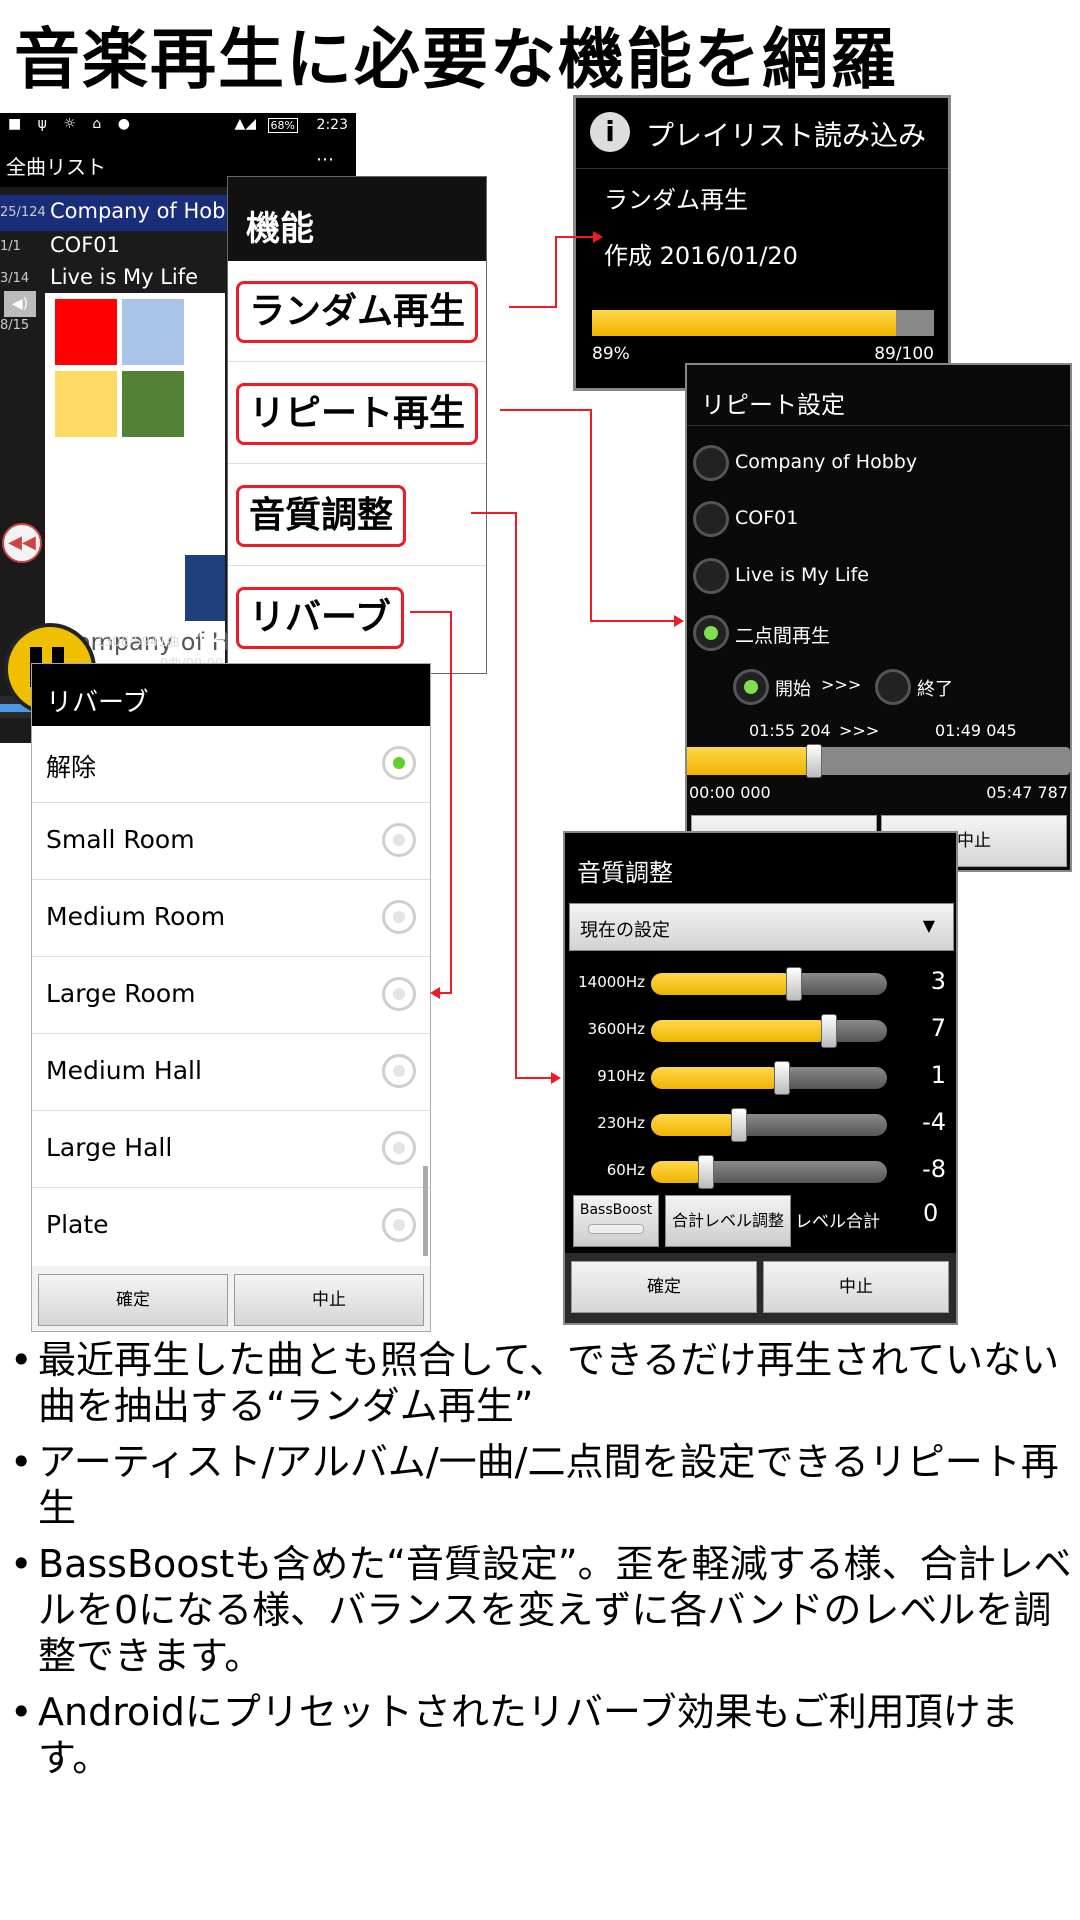  Describe the element at coordinates (786, 135) in the screenshot. I see `dialog-title: プレイリスト読み込み` at that location.